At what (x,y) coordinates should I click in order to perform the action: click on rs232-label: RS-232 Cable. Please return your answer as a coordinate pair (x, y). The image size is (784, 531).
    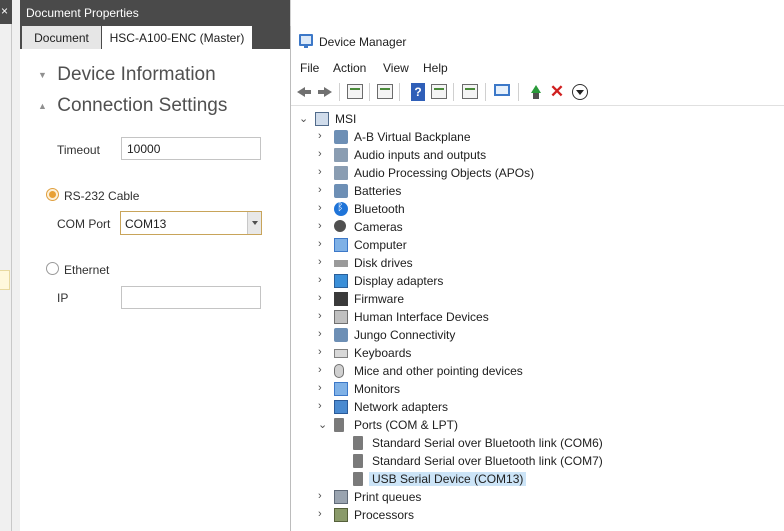
    Looking at the image, I should click on (102, 196).